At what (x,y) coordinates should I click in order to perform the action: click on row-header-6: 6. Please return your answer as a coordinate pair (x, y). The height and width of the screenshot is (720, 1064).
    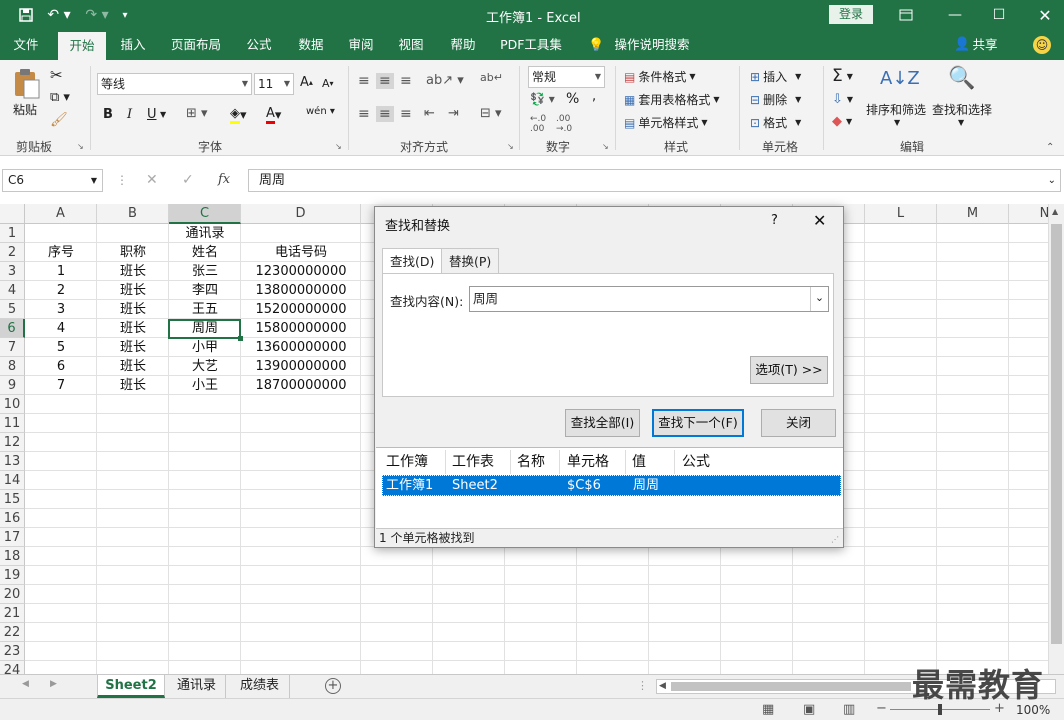
    Looking at the image, I should click on (12, 328).